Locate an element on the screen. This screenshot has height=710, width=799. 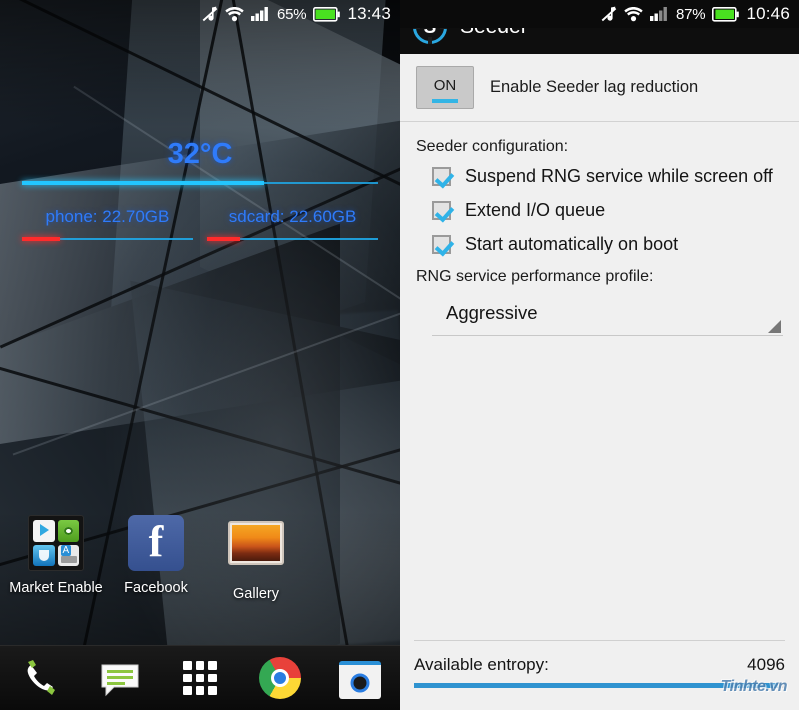
checkbox-label: Start automatically on boot is located at coordinates (572, 244).